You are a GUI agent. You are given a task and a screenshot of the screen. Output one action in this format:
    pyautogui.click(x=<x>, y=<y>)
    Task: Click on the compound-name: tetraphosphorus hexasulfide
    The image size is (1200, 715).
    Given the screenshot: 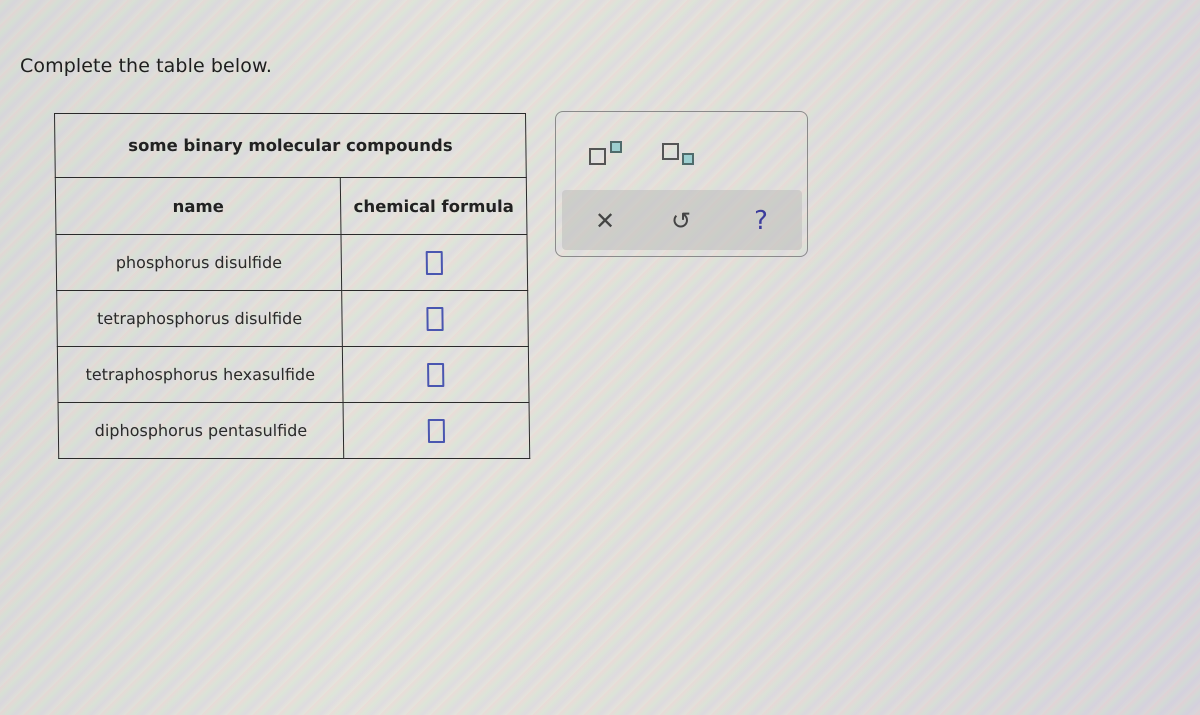 What is the action you would take?
    pyautogui.click(x=200, y=374)
    